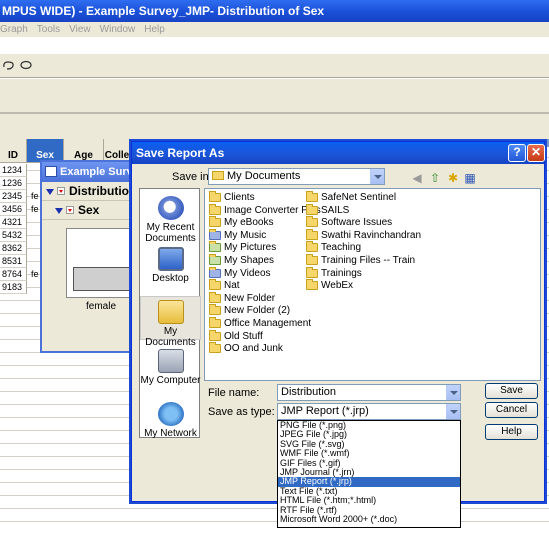  What do you see at coordinates (338, 153) in the screenshot?
I see `dialog-titlebar: Save Report As ? ✕` at bounding box center [338, 153].